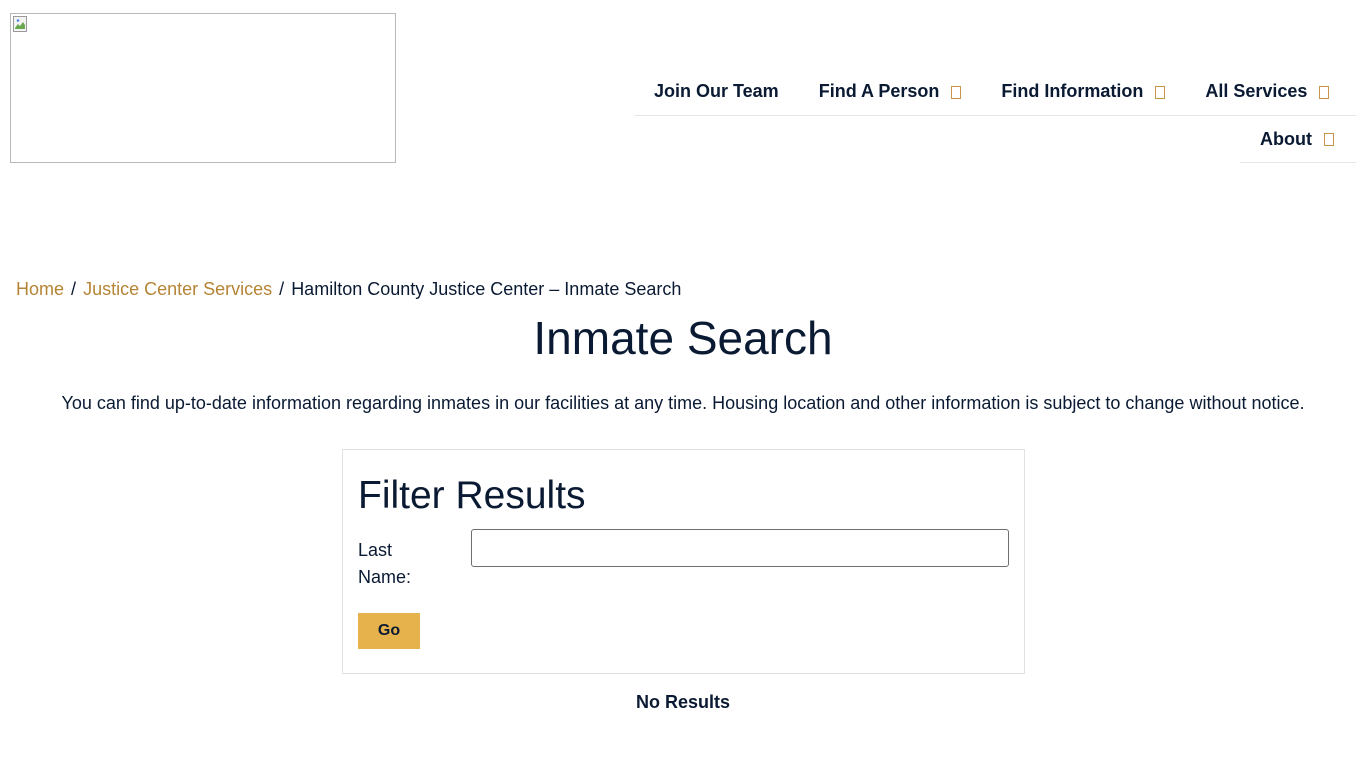 This screenshot has height=768, width=1366. I want to click on nav-item-label: All Services, so click(1256, 91).